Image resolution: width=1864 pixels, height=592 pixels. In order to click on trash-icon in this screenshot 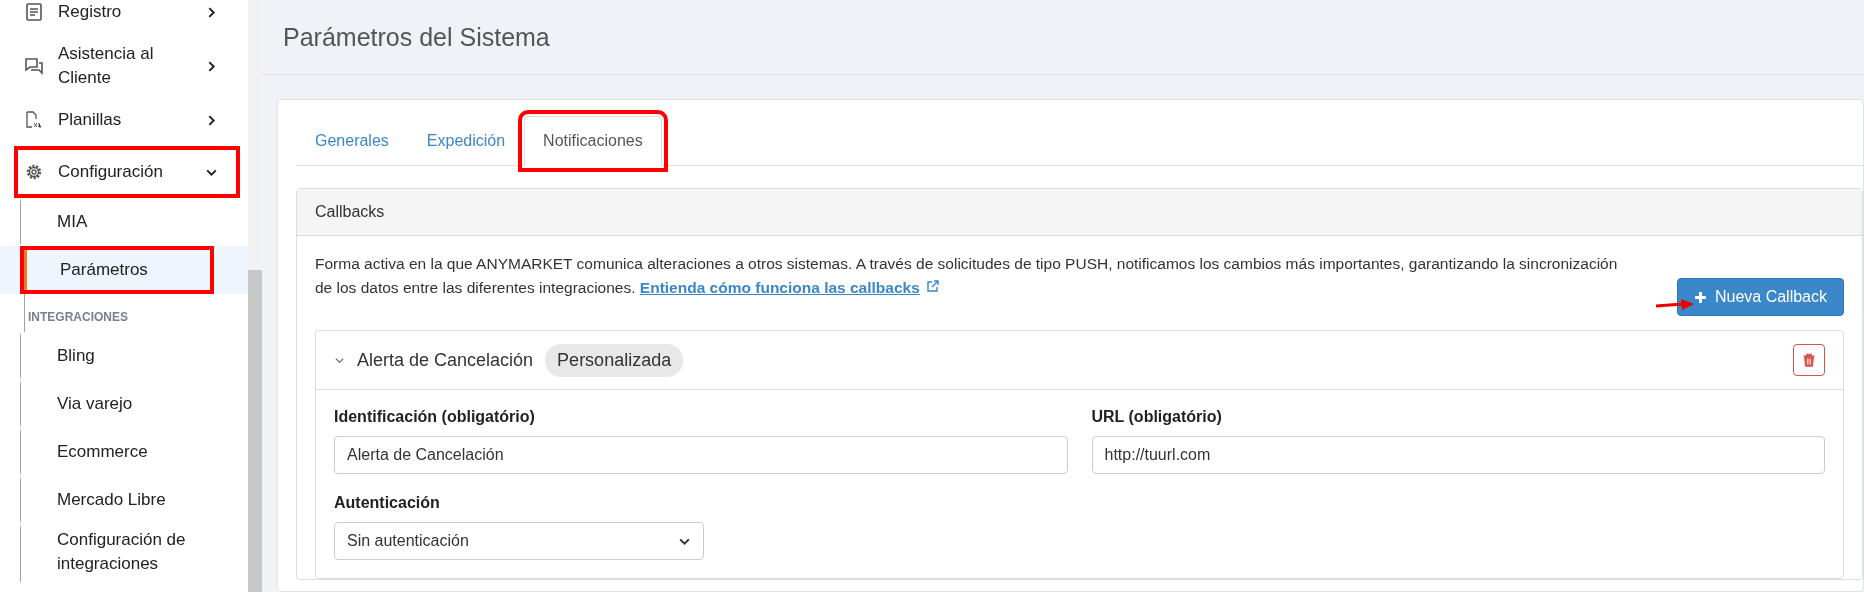, I will do `click(1809, 360)`.